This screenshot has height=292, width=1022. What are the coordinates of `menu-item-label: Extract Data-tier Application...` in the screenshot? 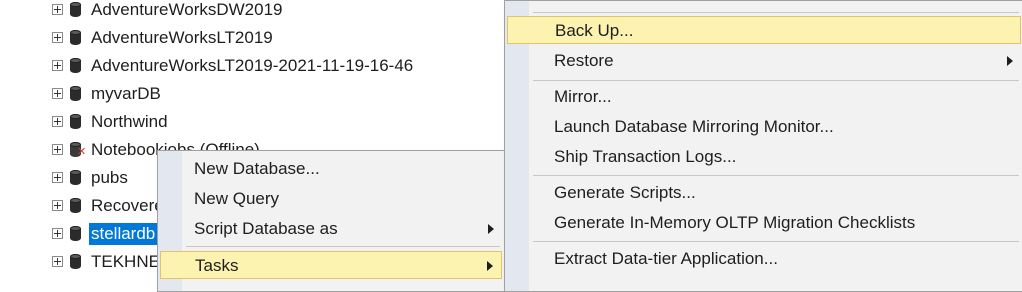 It's located at (666, 258).